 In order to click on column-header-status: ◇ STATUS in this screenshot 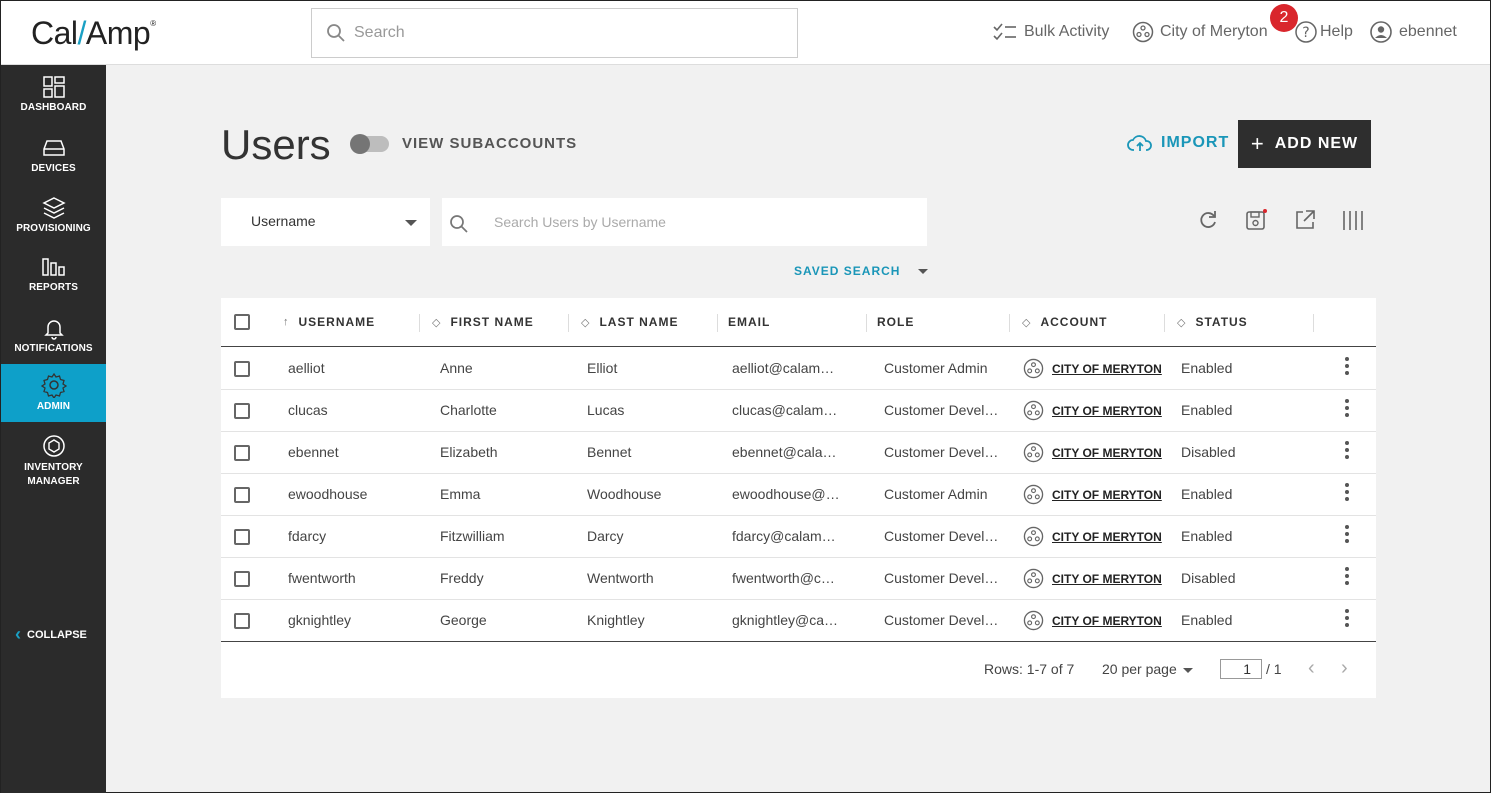, I will do `click(1212, 322)`.